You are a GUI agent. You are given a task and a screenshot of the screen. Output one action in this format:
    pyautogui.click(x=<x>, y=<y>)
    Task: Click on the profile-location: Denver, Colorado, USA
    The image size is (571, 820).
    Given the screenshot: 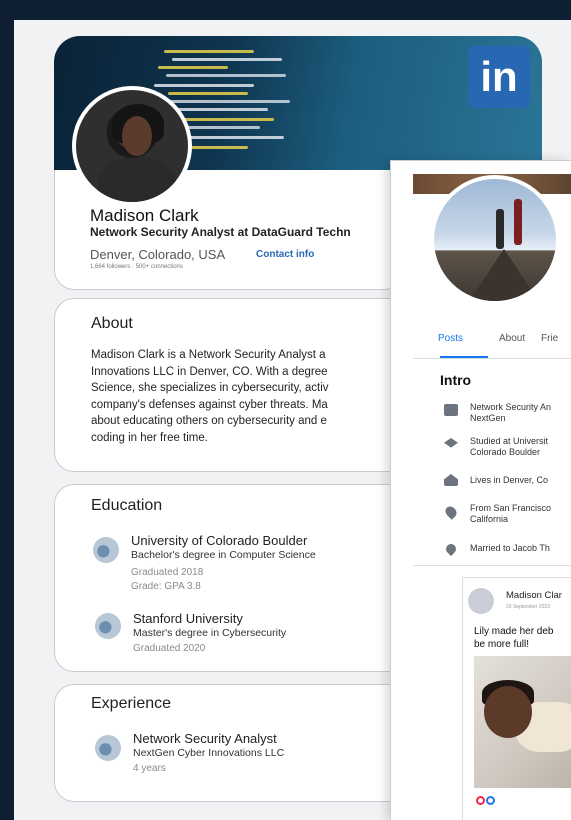 What is the action you would take?
    pyautogui.click(x=158, y=254)
    